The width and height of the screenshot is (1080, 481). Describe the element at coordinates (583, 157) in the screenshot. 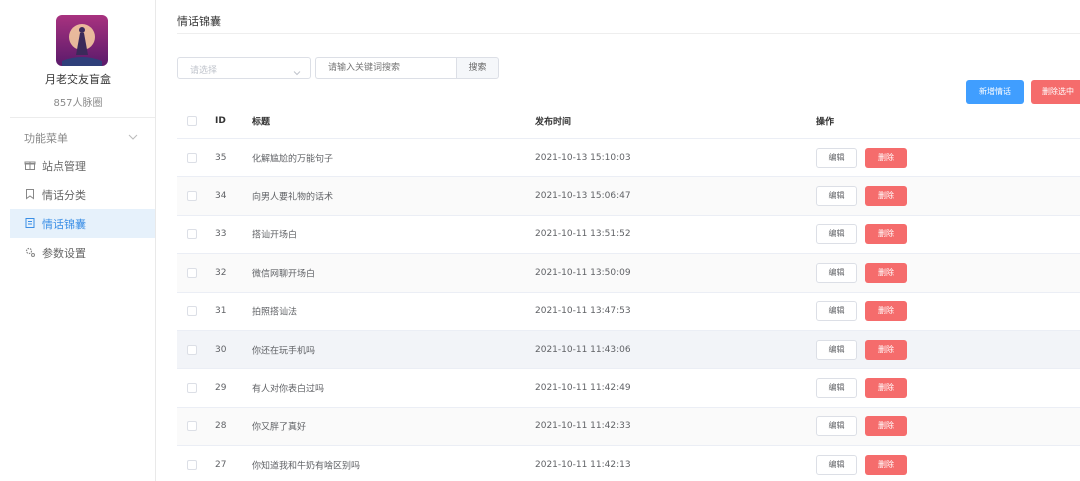

I see `row-time: 2021-10-13 15:10:03` at that location.